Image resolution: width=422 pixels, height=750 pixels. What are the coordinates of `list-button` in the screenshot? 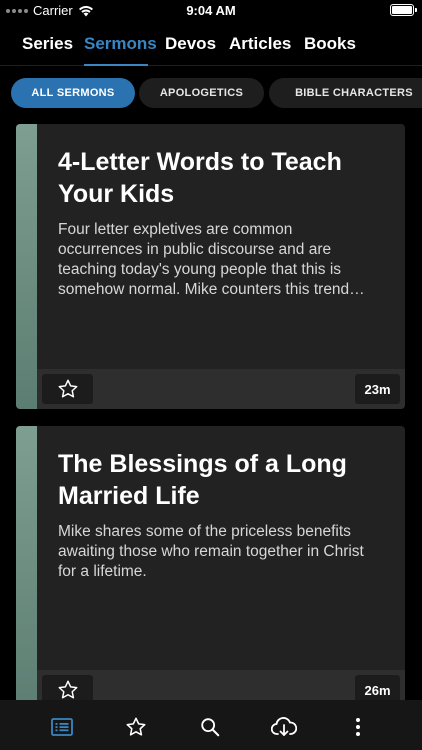 It's located at (62, 727).